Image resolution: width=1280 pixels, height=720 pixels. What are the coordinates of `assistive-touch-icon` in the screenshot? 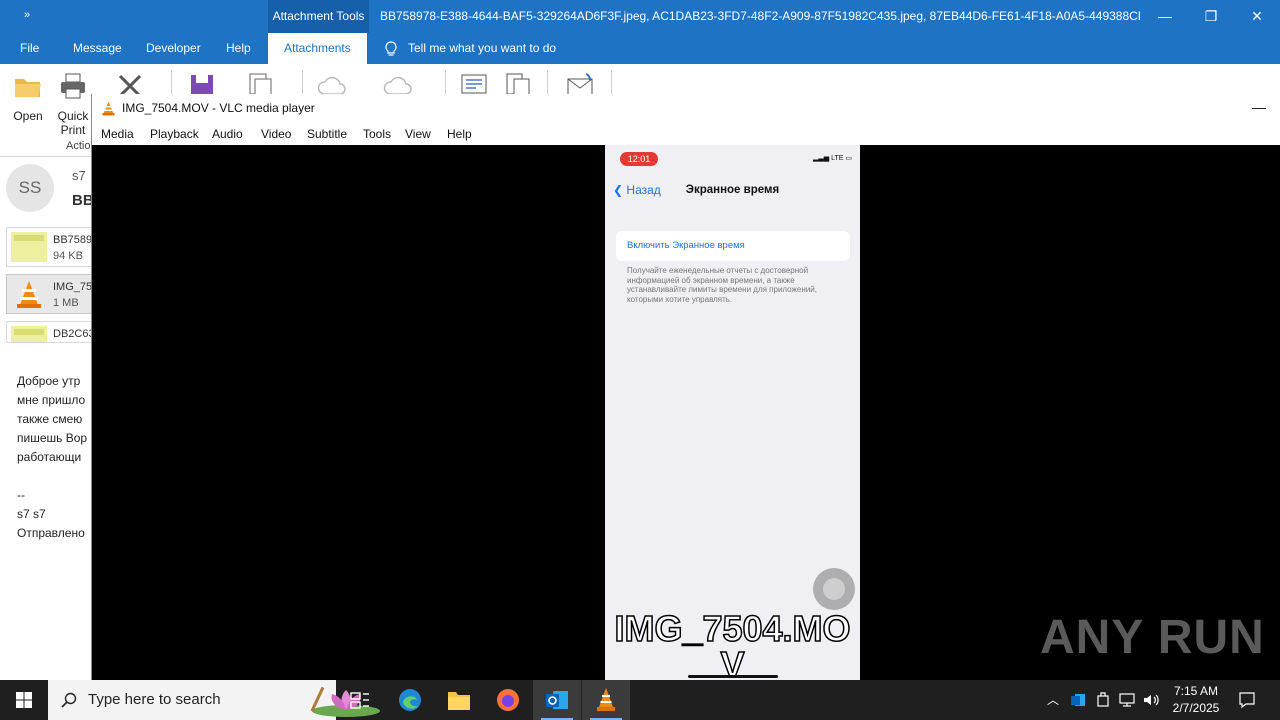 It's located at (834, 589).